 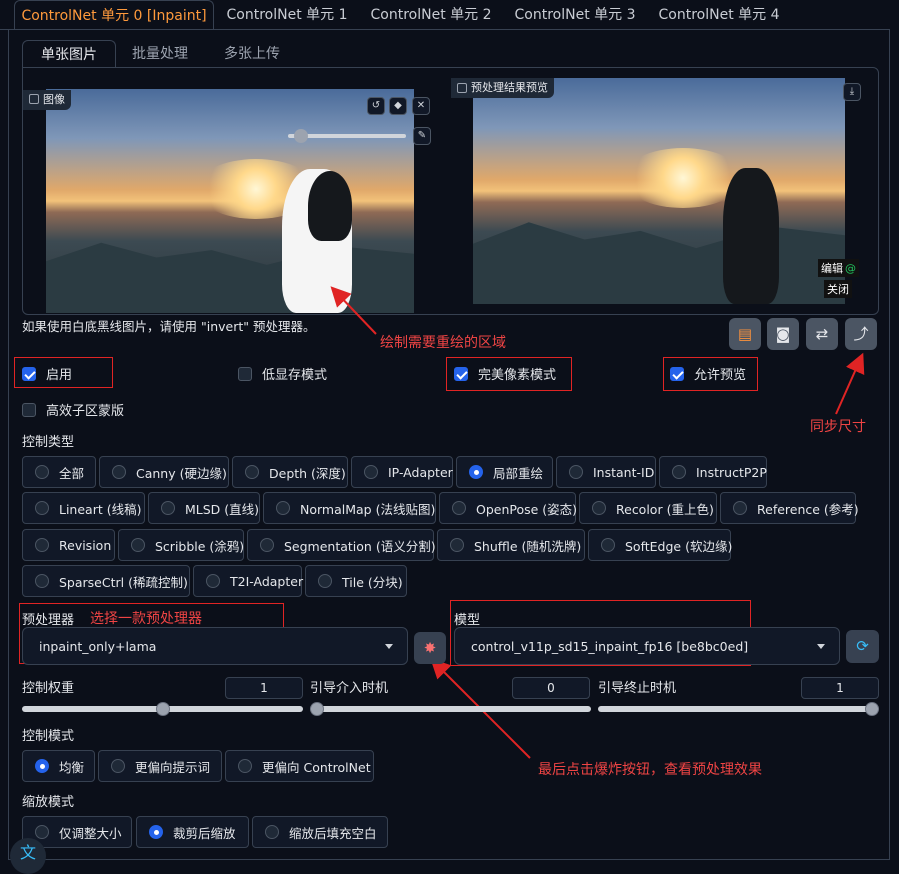 I want to click on control-type-option: SparseCtrl (稀疏控制), so click(x=106, y=581).